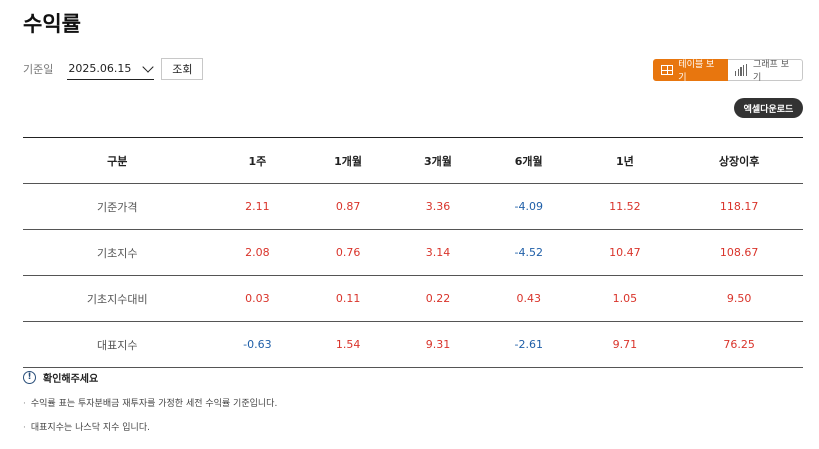 This screenshot has width=819, height=449. I want to click on table-cell: 0.03, so click(257, 298).